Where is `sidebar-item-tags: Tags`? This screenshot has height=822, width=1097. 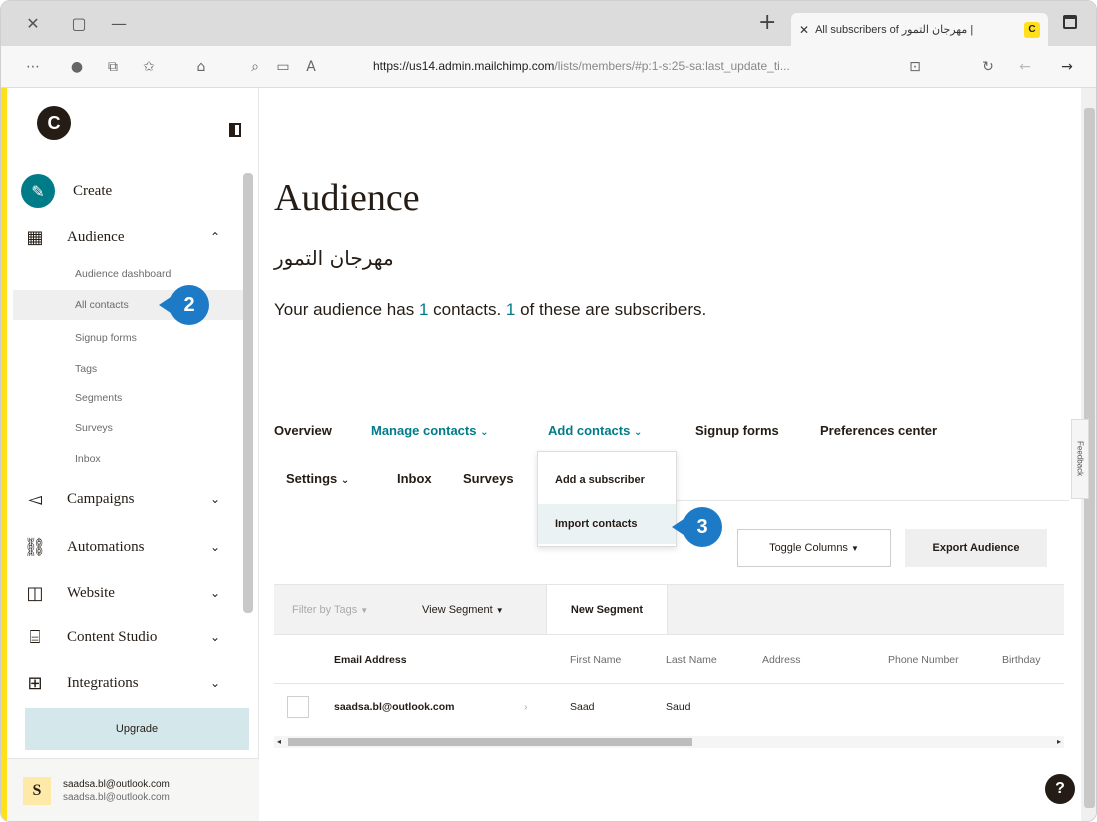
sidebar-item-tags: Tags is located at coordinates (86, 369).